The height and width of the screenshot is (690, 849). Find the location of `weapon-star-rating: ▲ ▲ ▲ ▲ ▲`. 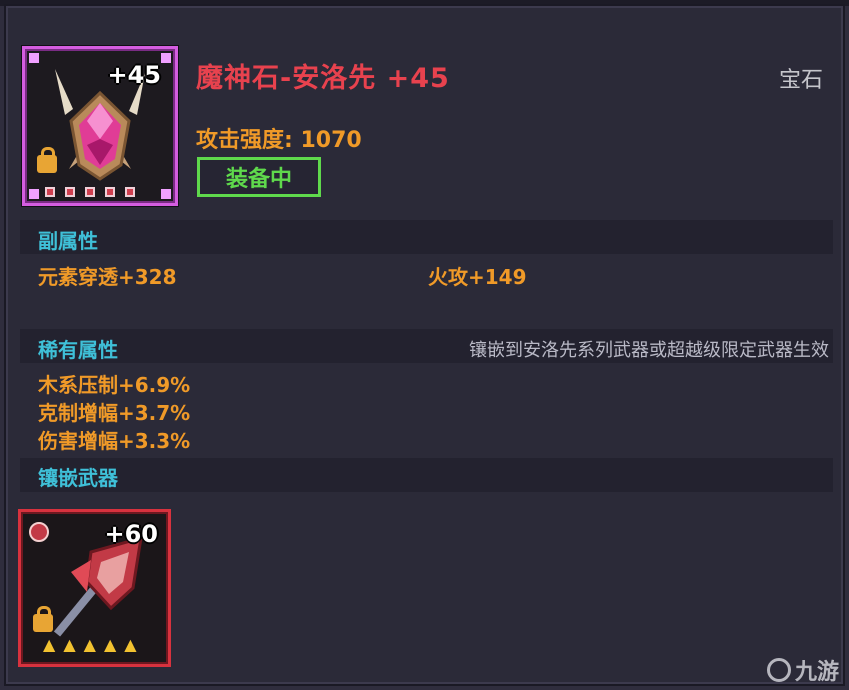

weapon-star-rating: ▲ ▲ ▲ ▲ ▲ is located at coordinates (90, 644).